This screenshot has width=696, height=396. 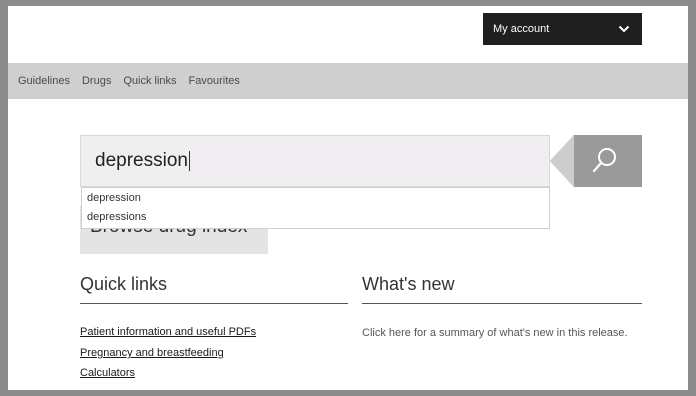 What do you see at coordinates (521, 29) in the screenshot?
I see `my-account-label: My account` at bounding box center [521, 29].